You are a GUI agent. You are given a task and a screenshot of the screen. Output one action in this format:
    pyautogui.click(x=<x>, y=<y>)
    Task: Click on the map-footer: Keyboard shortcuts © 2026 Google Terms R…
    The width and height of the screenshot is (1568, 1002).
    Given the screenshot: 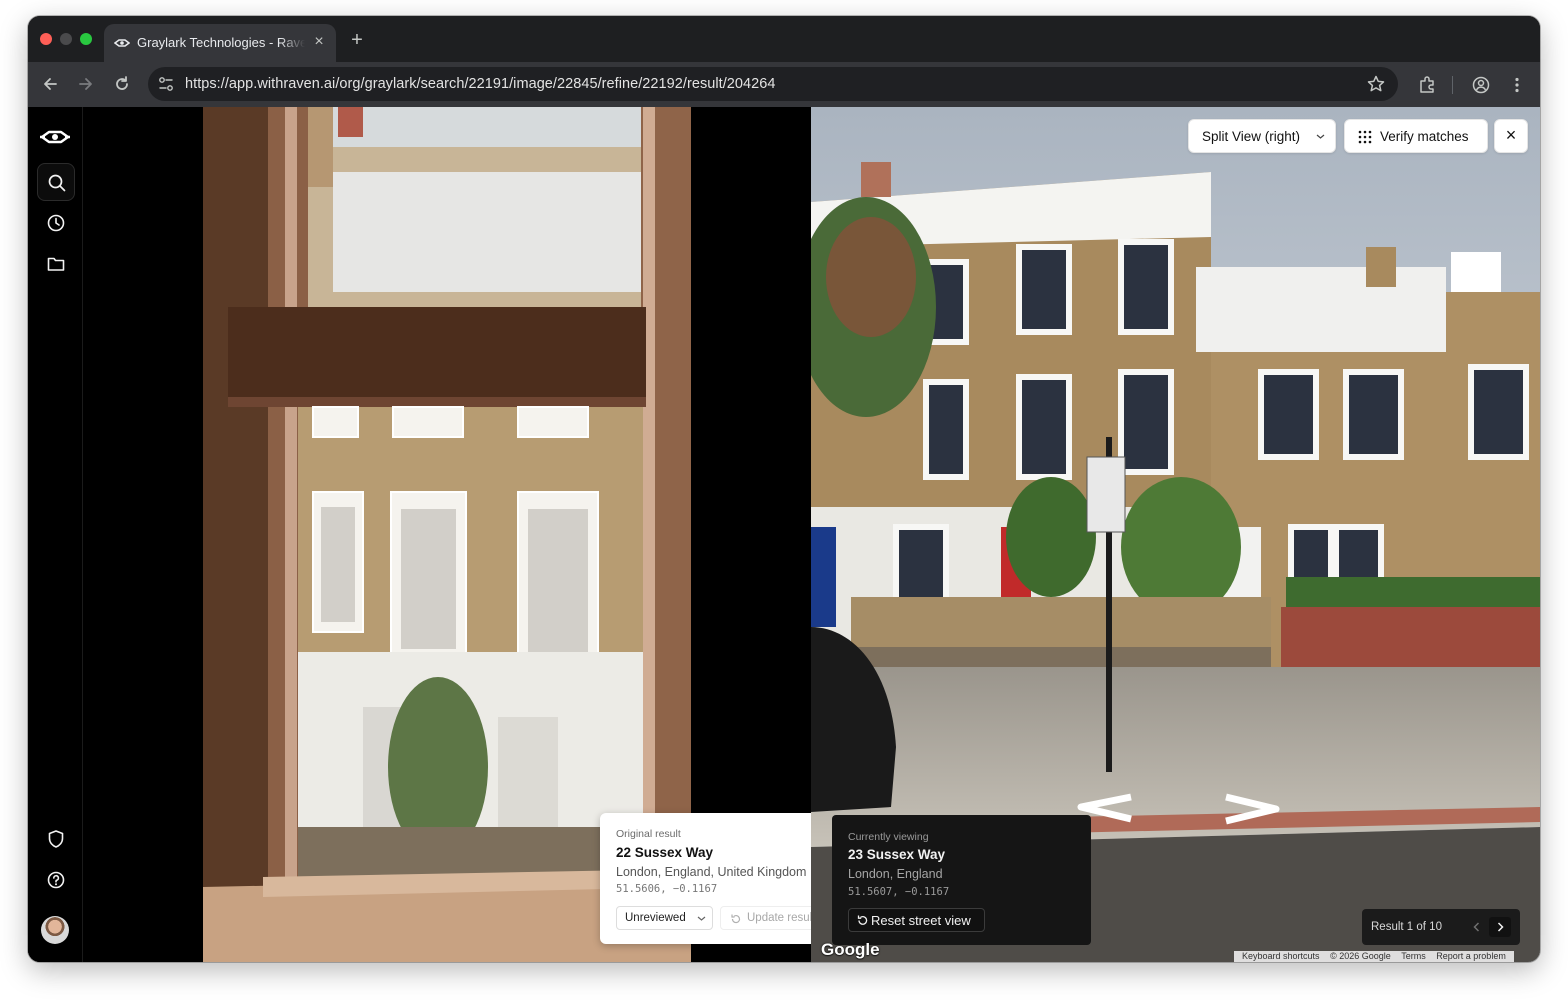 What is the action you would take?
    pyautogui.click(x=1374, y=956)
    